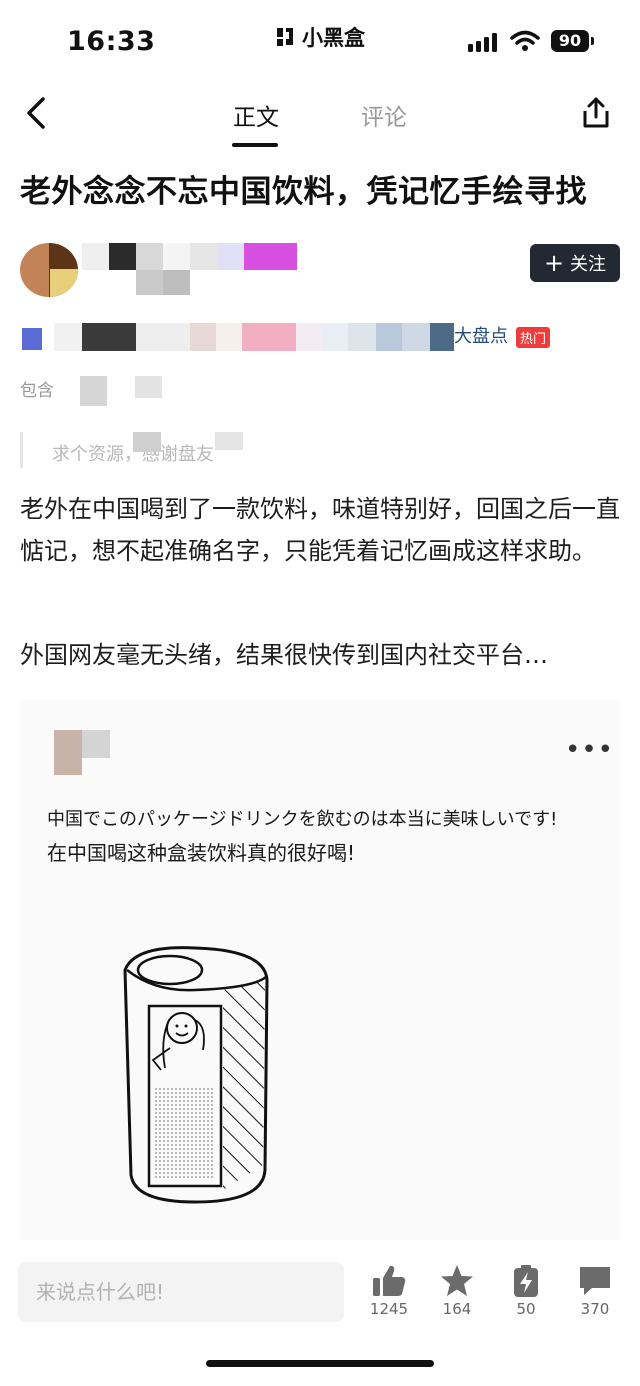 The width and height of the screenshot is (640, 1386). What do you see at coordinates (201, 853) in the screenshot?
I see `caption-chinese: 在中国喝这种盒装饮料真的很好喝!` at bounding box center [201, 853].